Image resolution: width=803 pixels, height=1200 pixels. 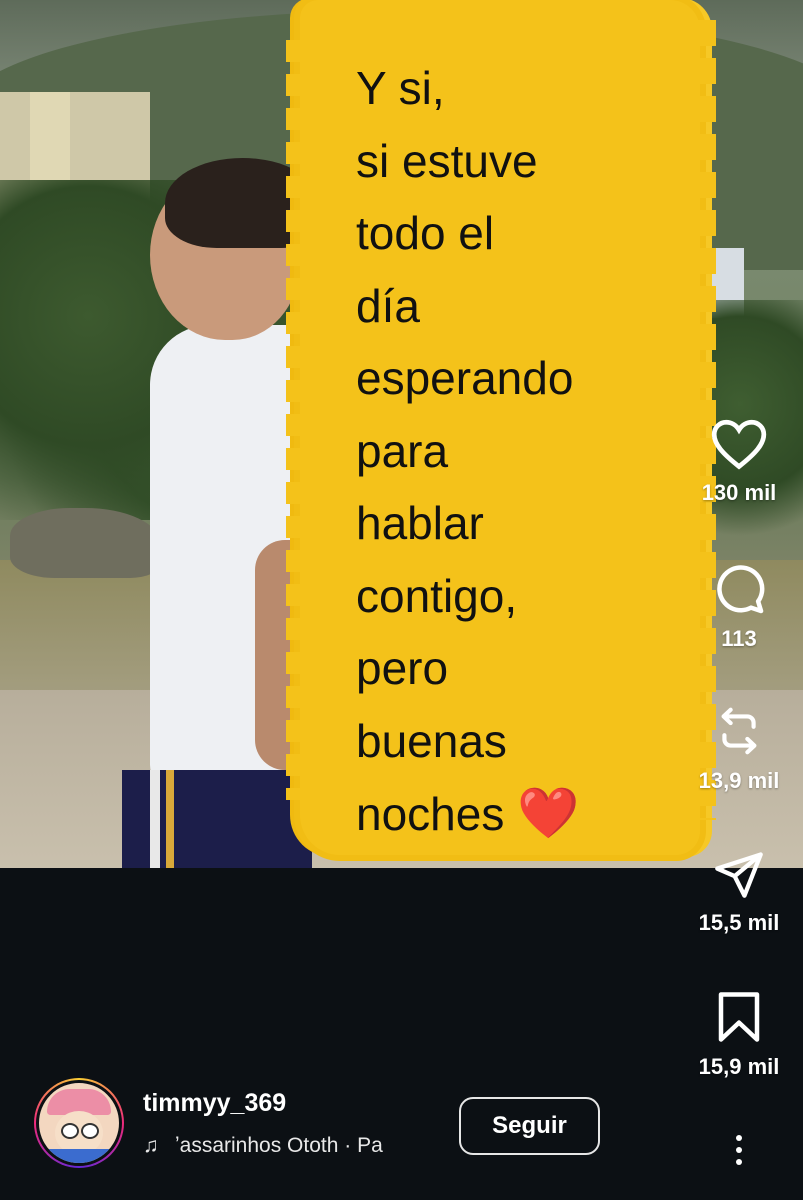 What do you see at coordinates (402, 450) in the screenshot?
I see `caption-line: para` at bounding box center [402, 450].